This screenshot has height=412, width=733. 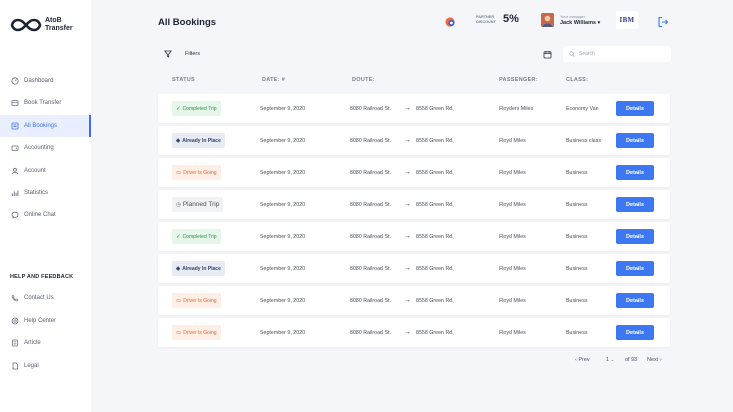 I want to click on sidebar-item-account: Account, so click(x=45, y=171).